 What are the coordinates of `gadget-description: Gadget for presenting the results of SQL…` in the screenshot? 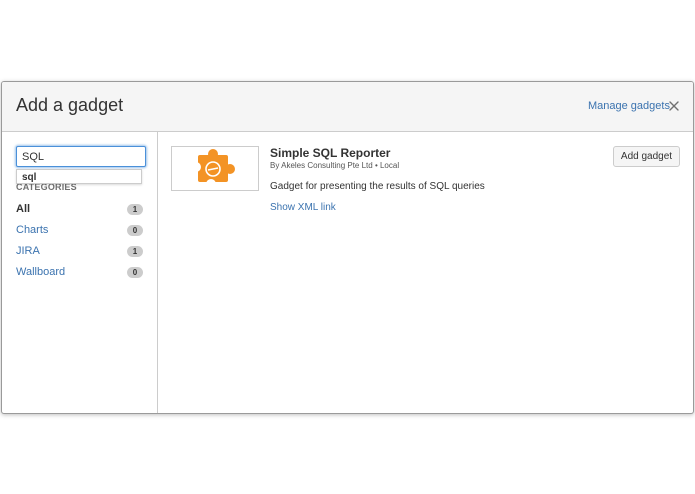 It's located at (377, 186).